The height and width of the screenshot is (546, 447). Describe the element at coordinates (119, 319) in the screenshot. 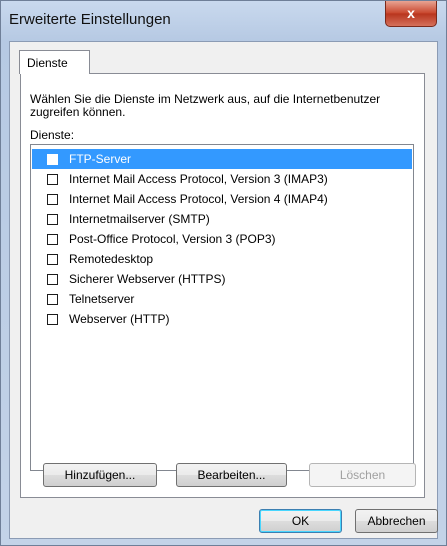

I see `service-label: Webserver (HTTP)` at that location.